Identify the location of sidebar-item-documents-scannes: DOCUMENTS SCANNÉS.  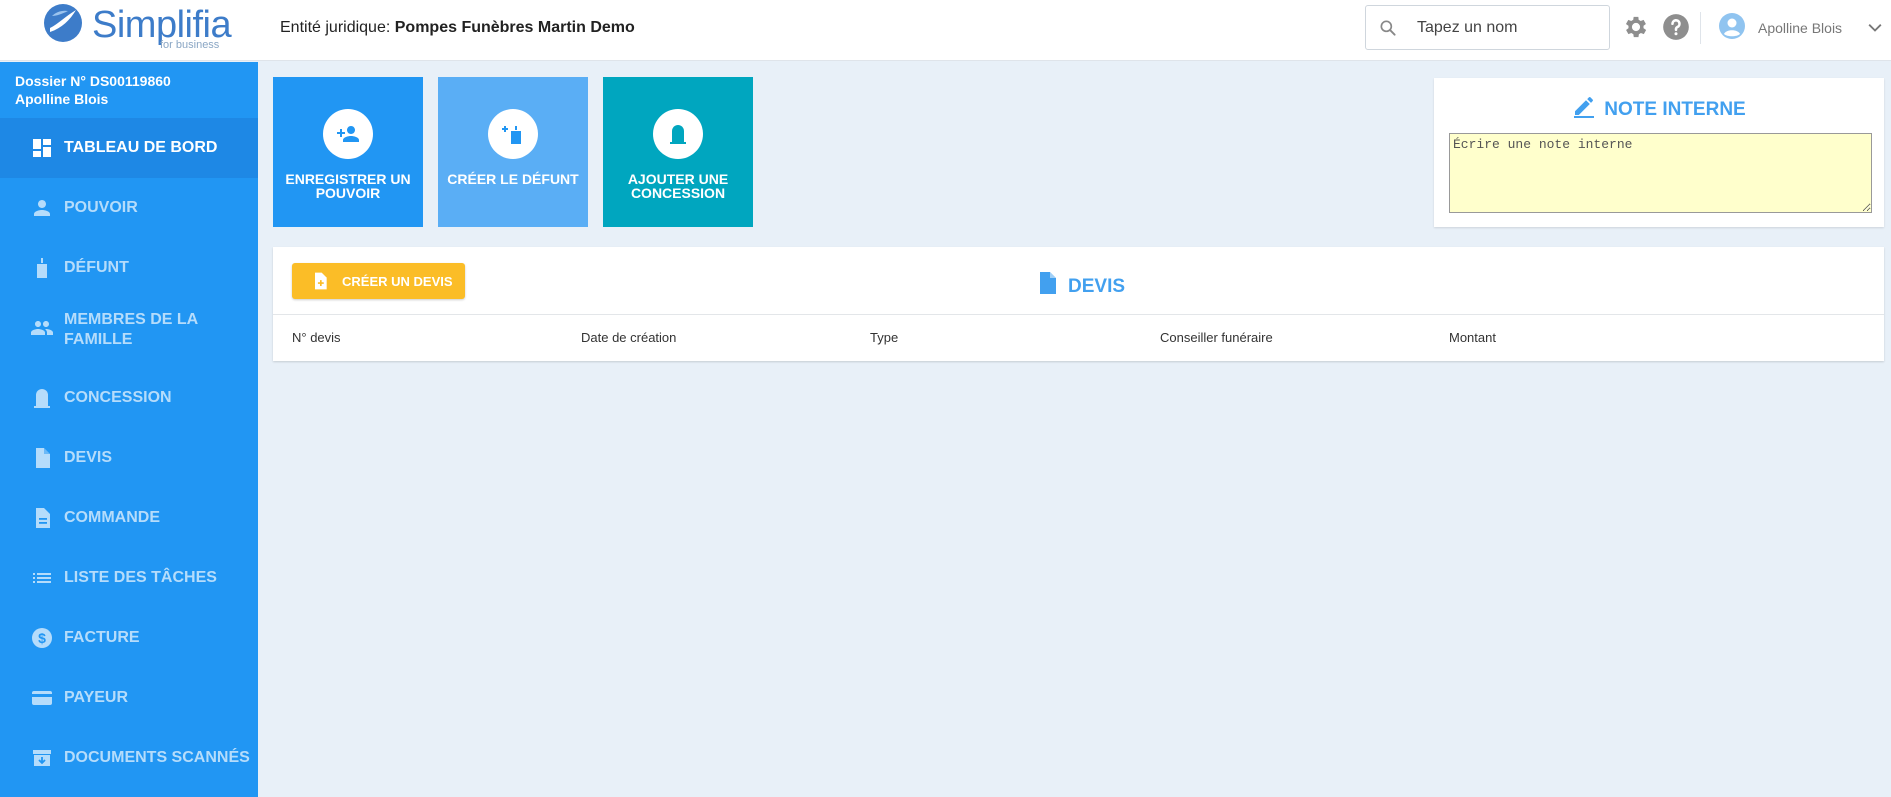
(129, 758).